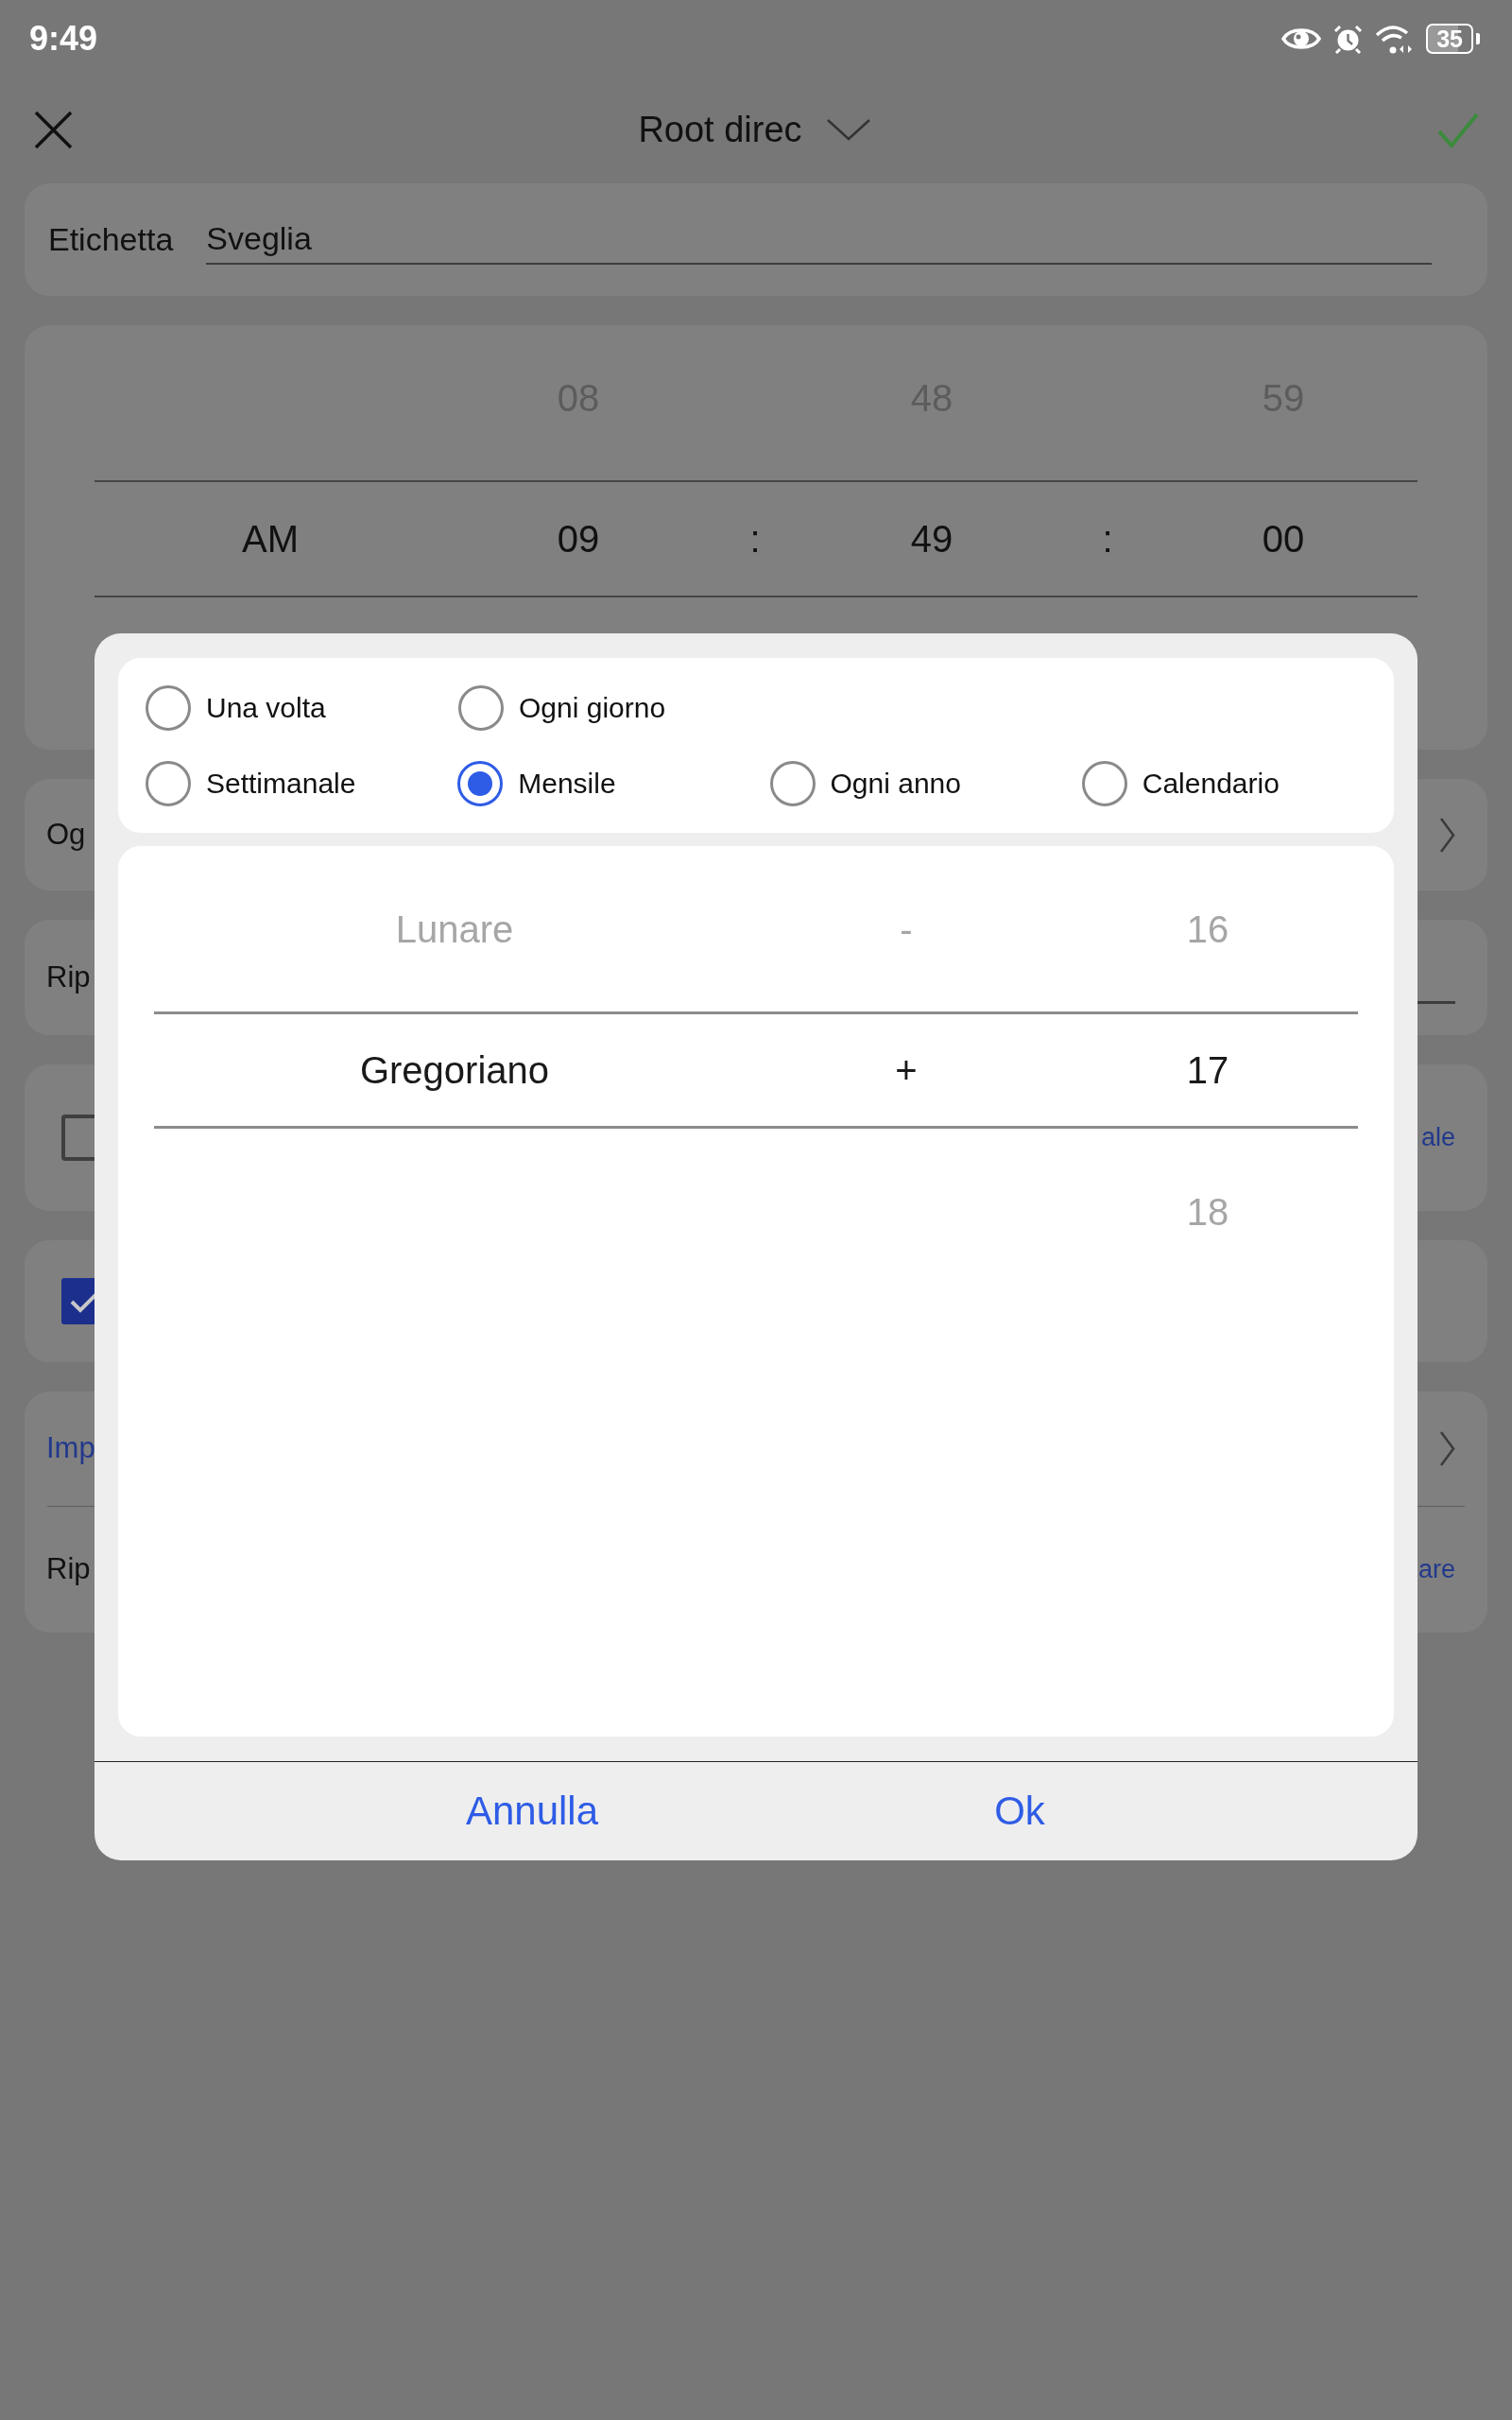 Image resolution: width=1512 pixels, height=2420 pixels. Describe the element at coordinates (236, 708) in the screenshot. I see `repeat-option: Una volta` at that location.